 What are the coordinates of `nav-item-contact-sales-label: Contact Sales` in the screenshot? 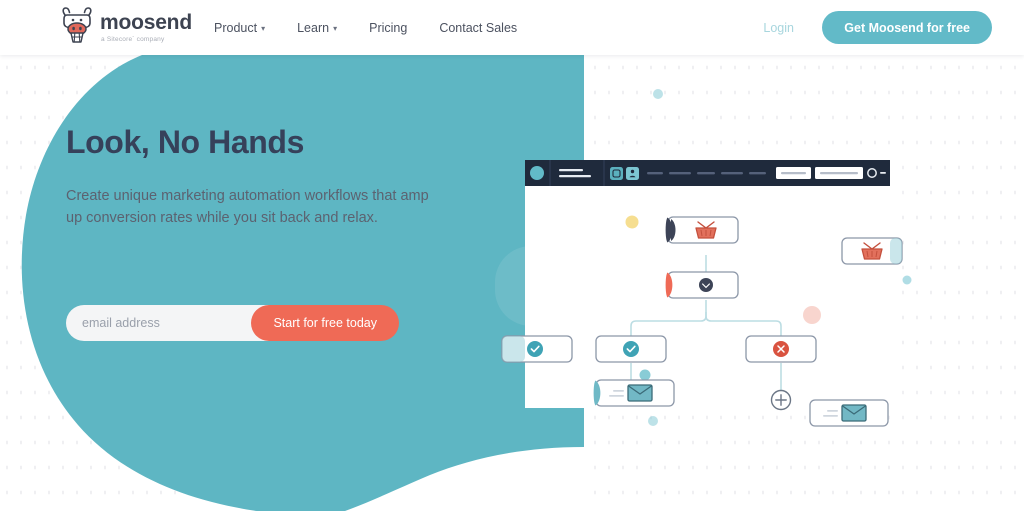 It's located at (478, 27).